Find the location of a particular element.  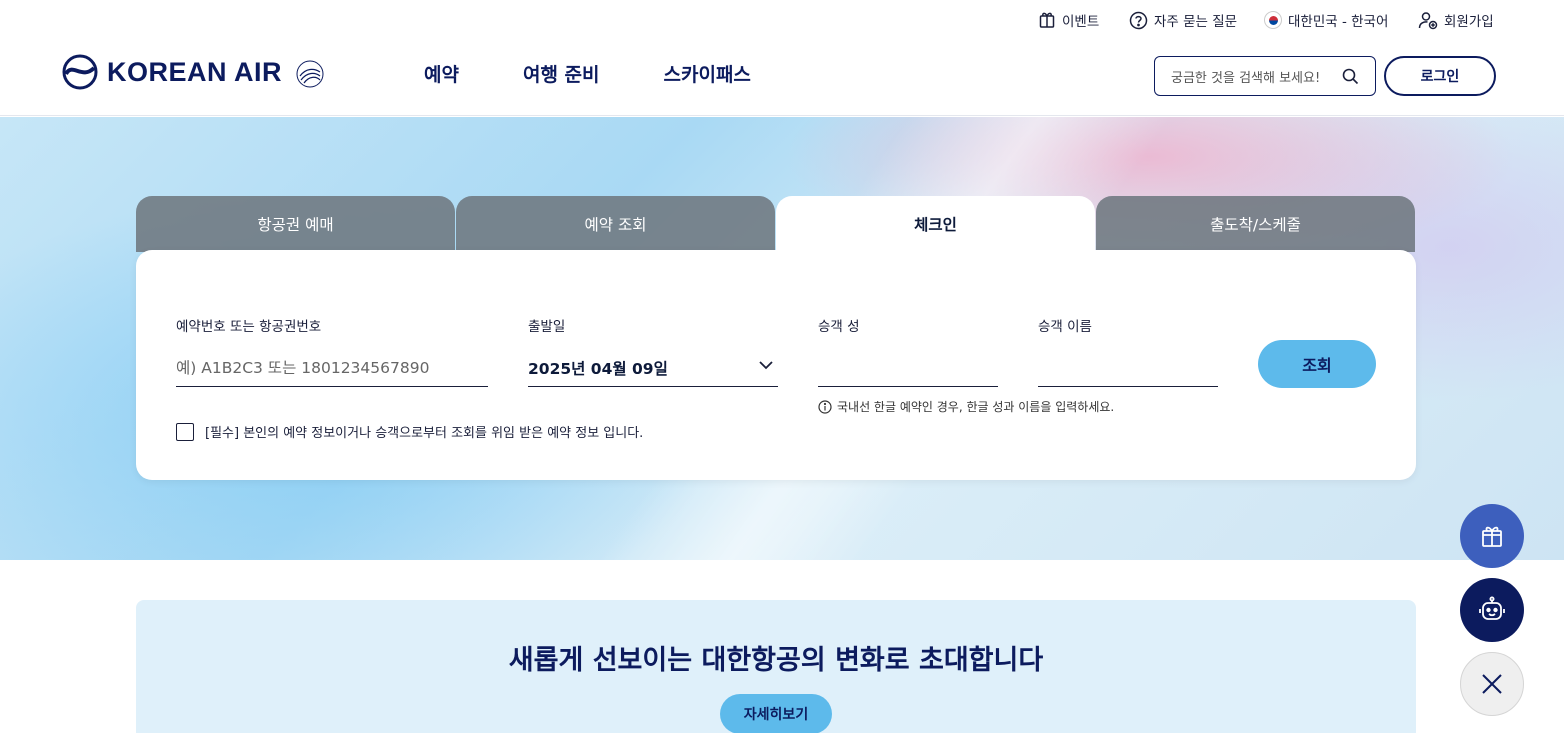

login-button: 로그인 is located at coordinates (1440, 76).